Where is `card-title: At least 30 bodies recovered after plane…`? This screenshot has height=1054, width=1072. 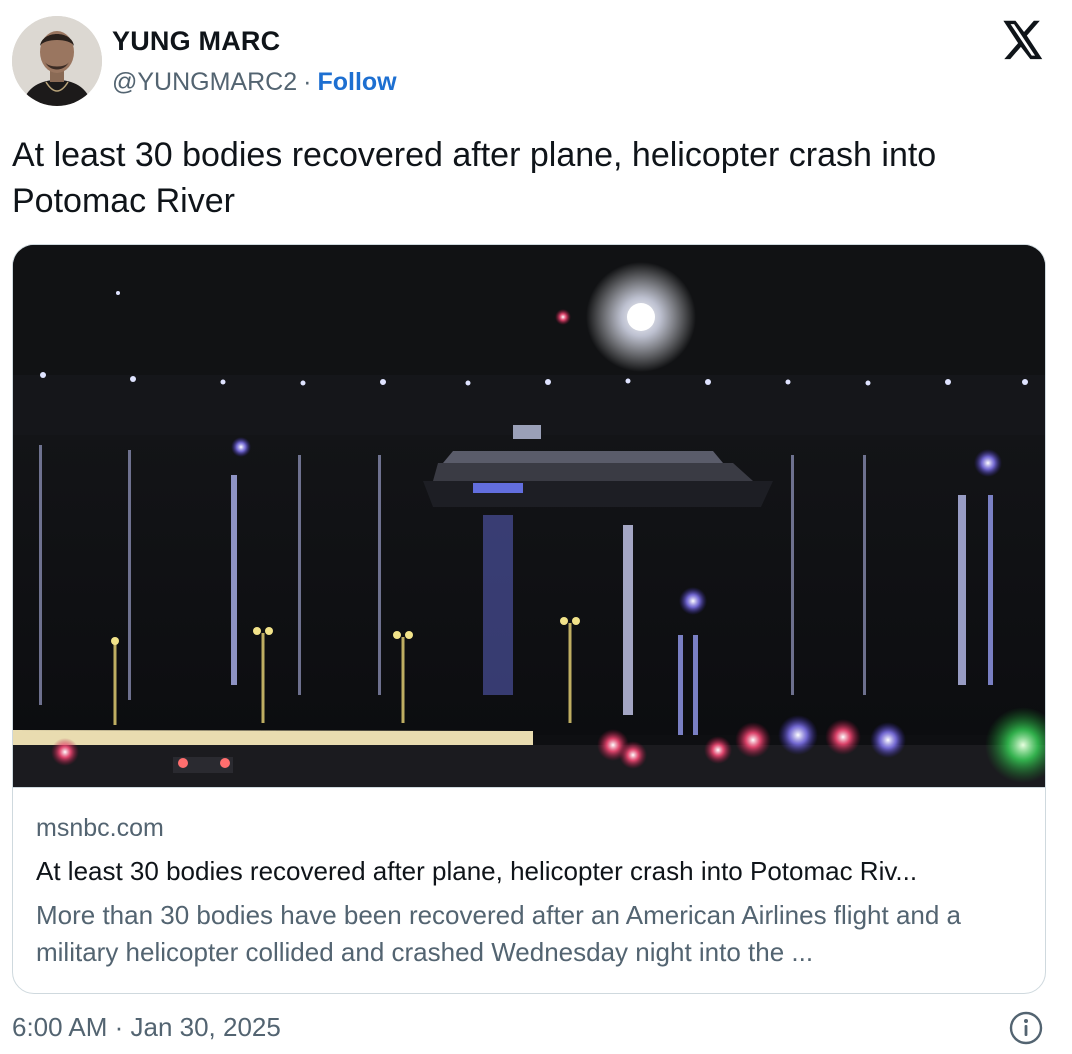 card-title: At least 30 bodies recovered after plane… is located at coordinates (477, 871).